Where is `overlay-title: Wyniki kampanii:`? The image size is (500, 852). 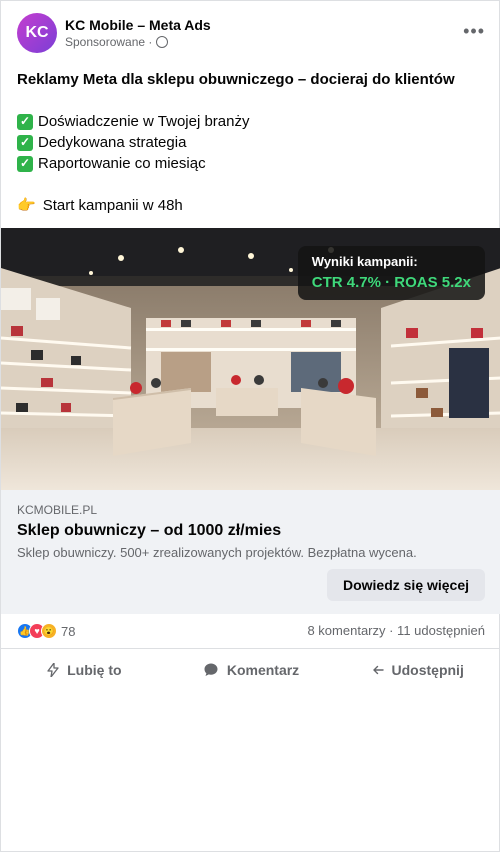
overlay-title: Wyniki kampanii: is located at coordinates (364, 261).